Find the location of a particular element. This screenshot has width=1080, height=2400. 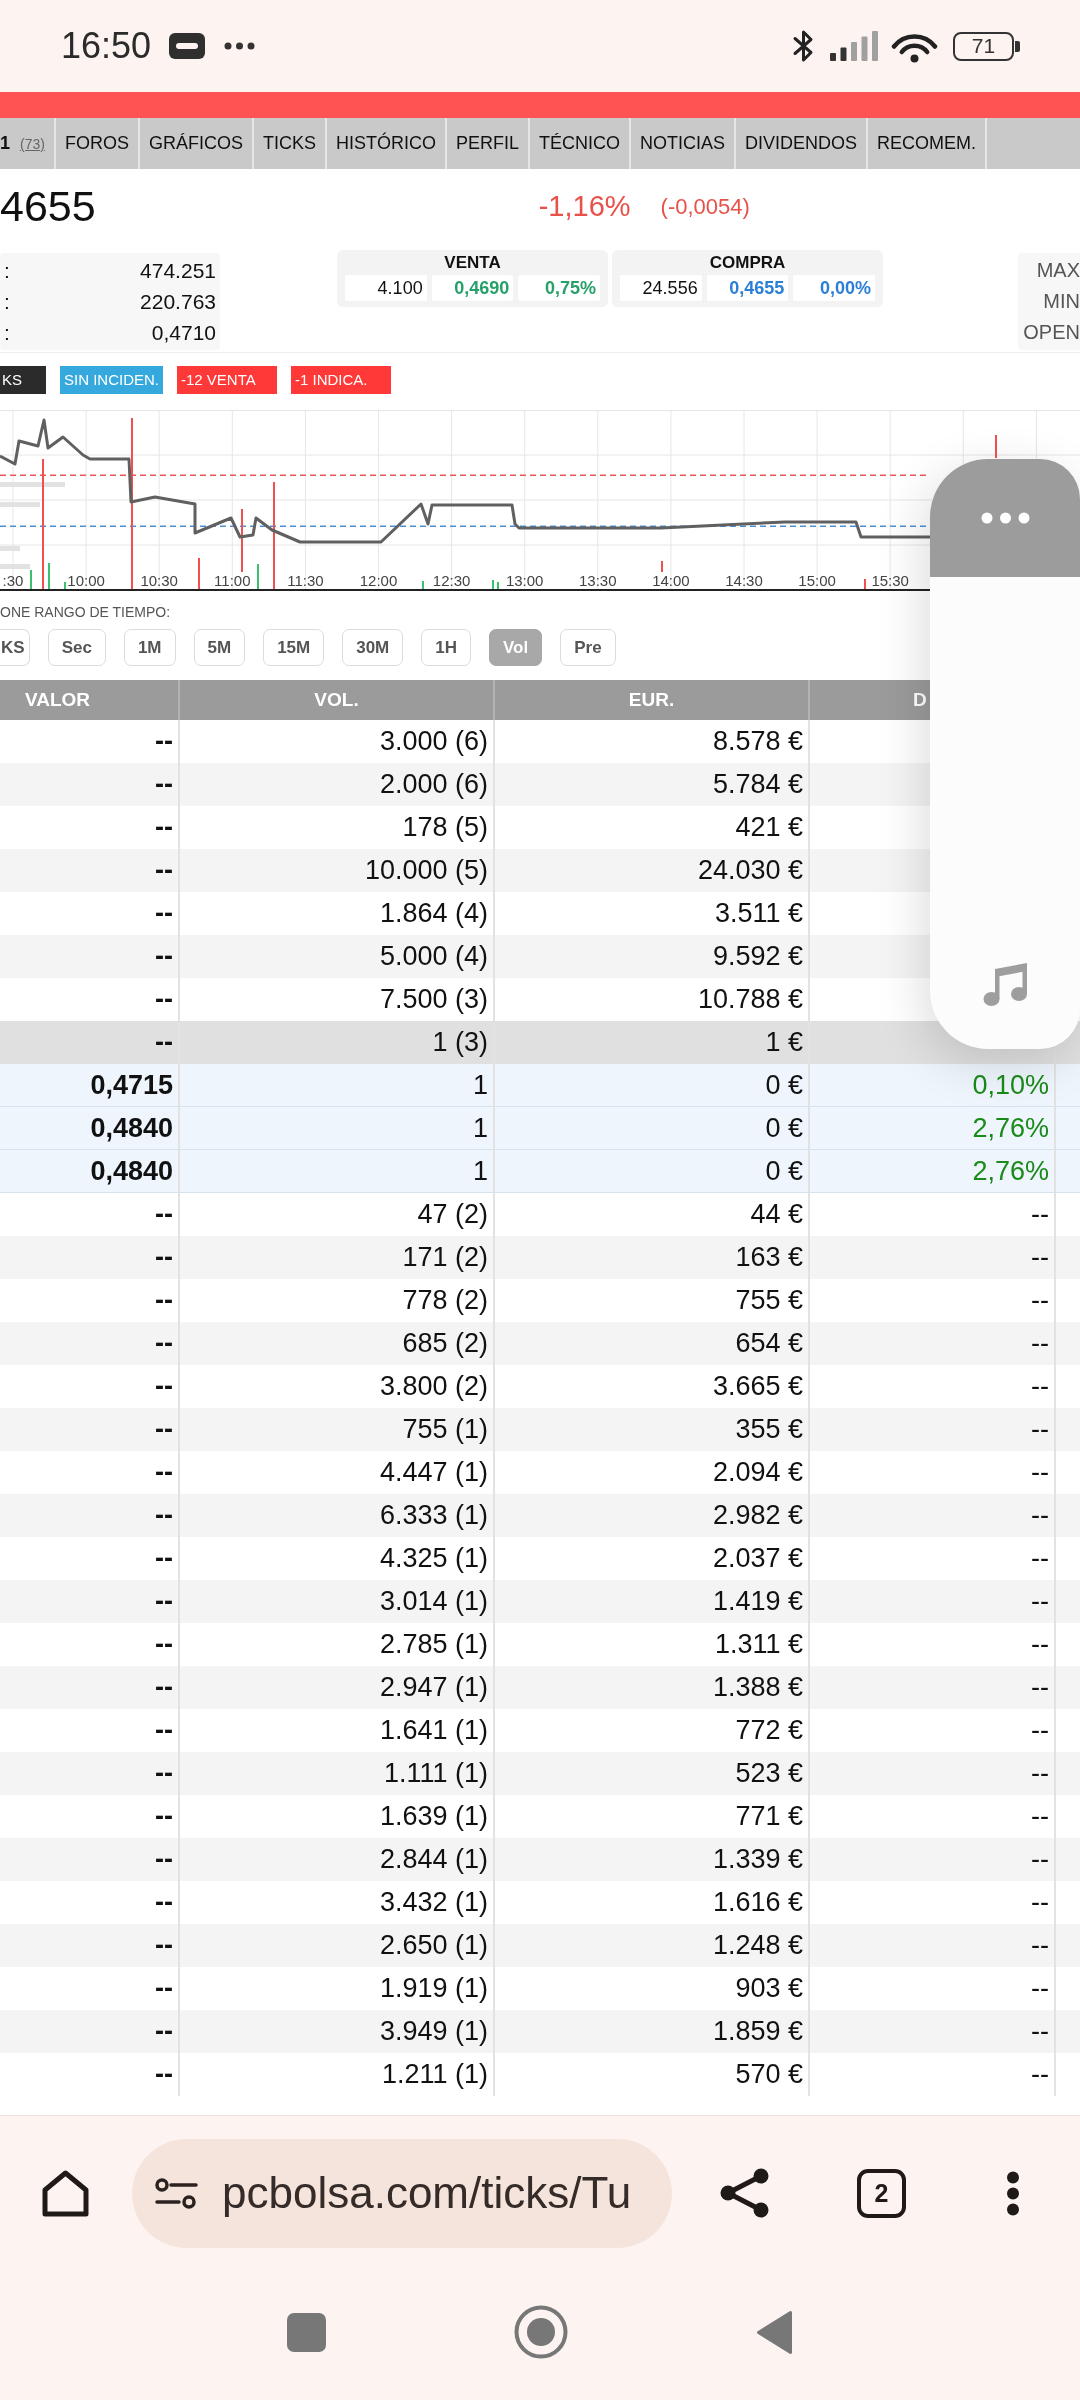

status-badge: KS is located at coordinates (23, 380).